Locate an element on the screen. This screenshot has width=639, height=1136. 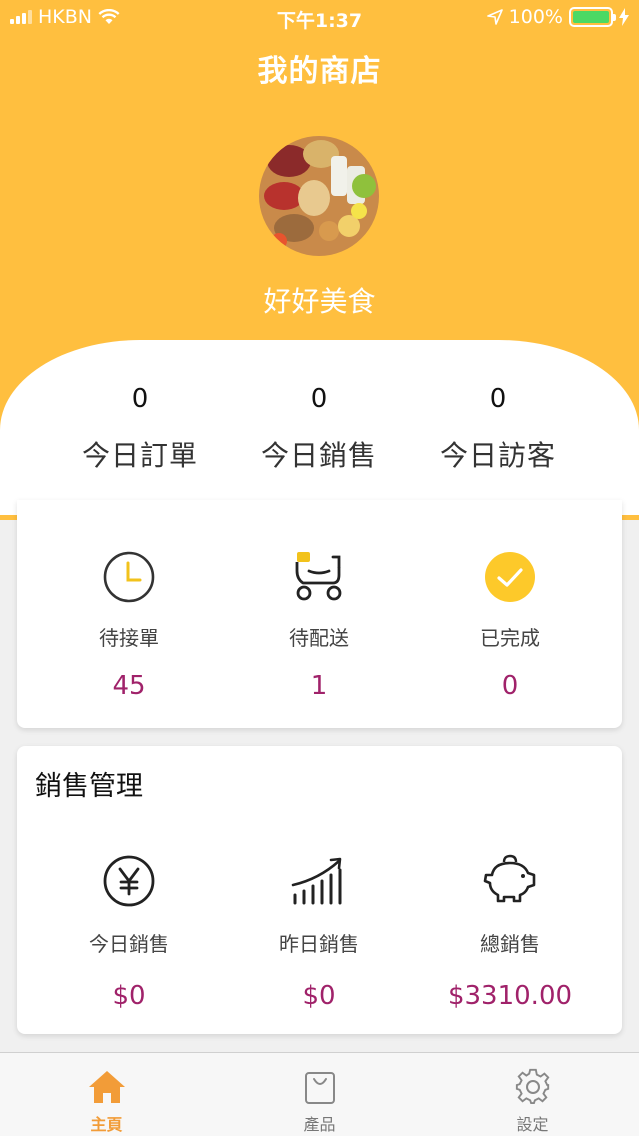
stat-label: 待接單 is located at coordinates (129, 638).